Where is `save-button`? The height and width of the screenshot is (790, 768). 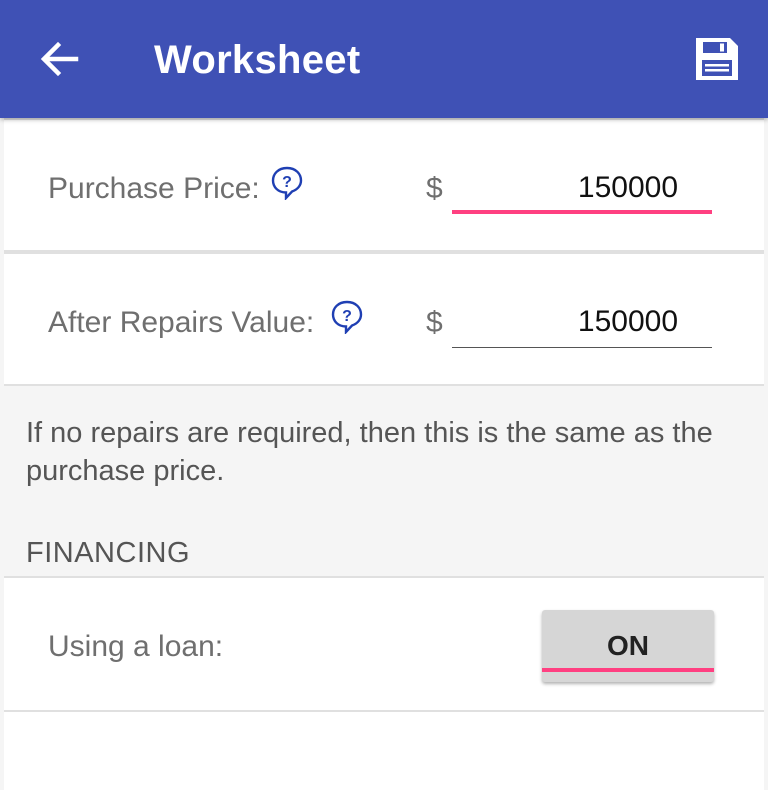
save-button is located at coordinates (717, 59).